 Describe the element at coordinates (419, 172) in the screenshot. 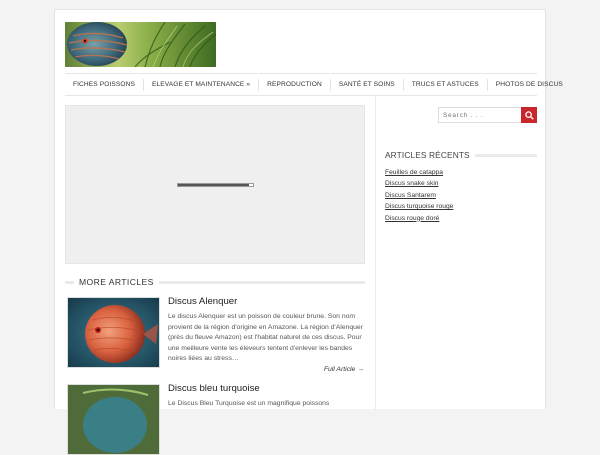

I see `recent-article-link: Feuilles de catappa` at that location.